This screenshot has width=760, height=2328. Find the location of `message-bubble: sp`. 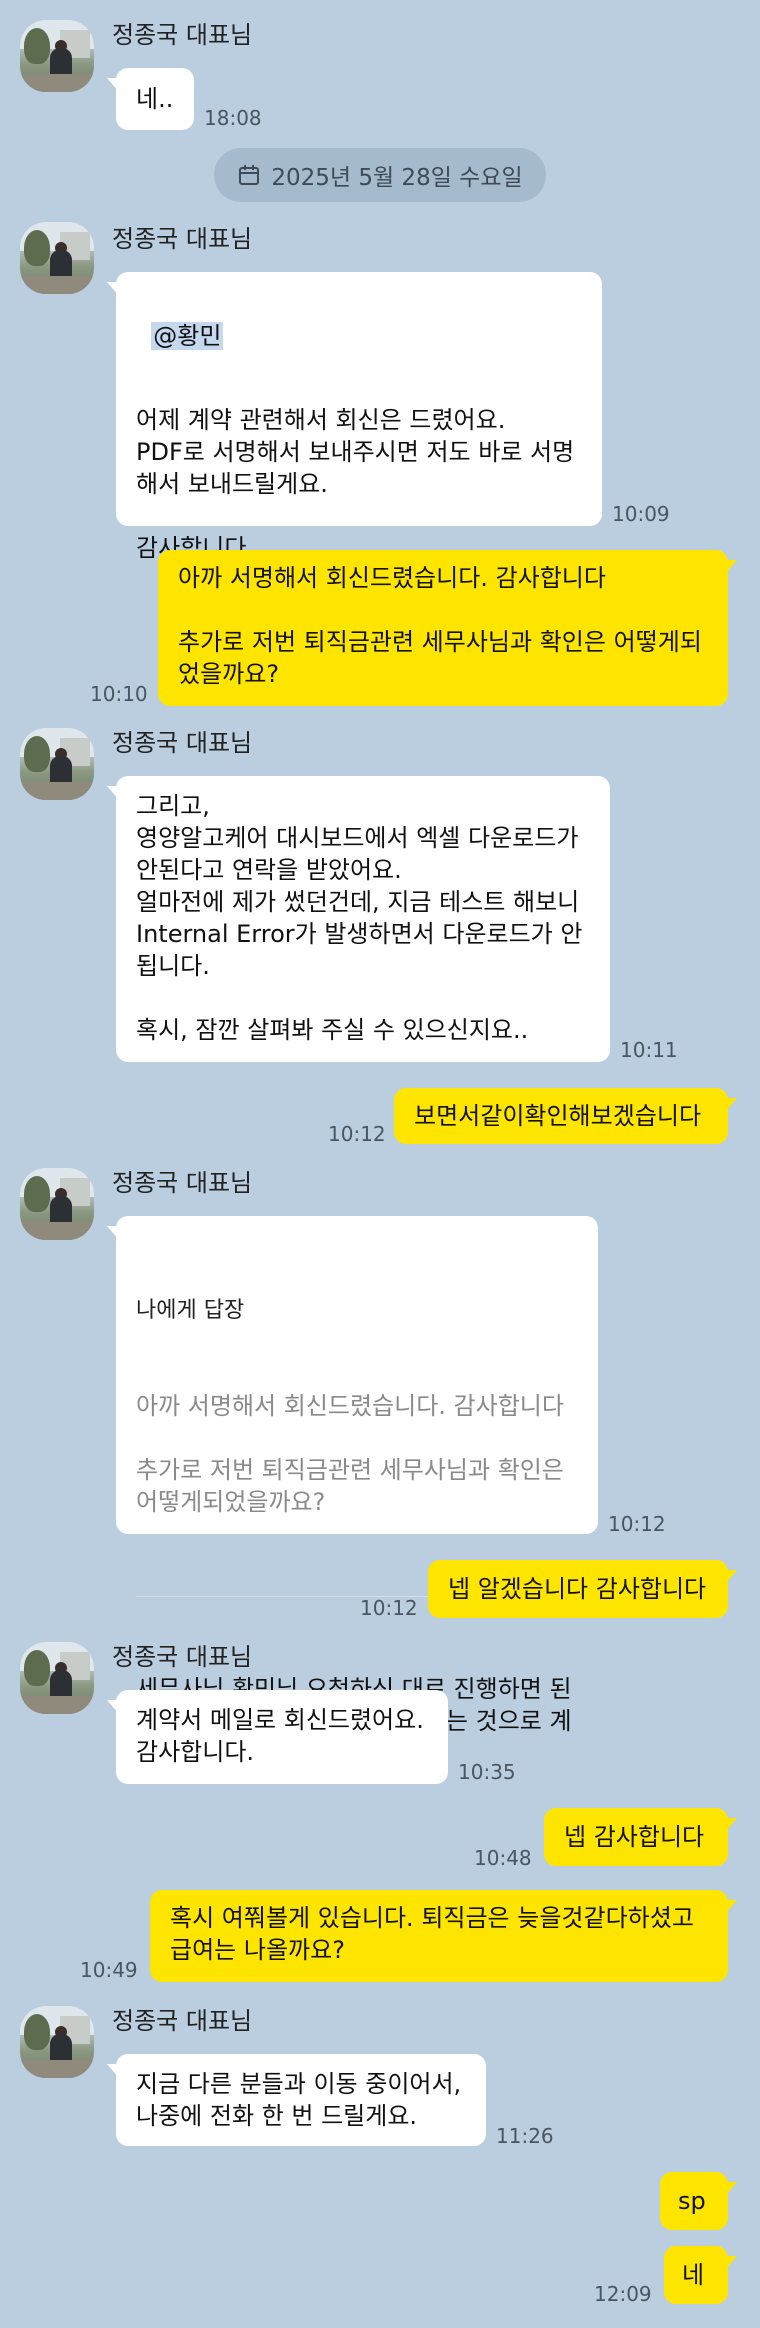

message-bubble: sp is located at coordinates (698, 2201).